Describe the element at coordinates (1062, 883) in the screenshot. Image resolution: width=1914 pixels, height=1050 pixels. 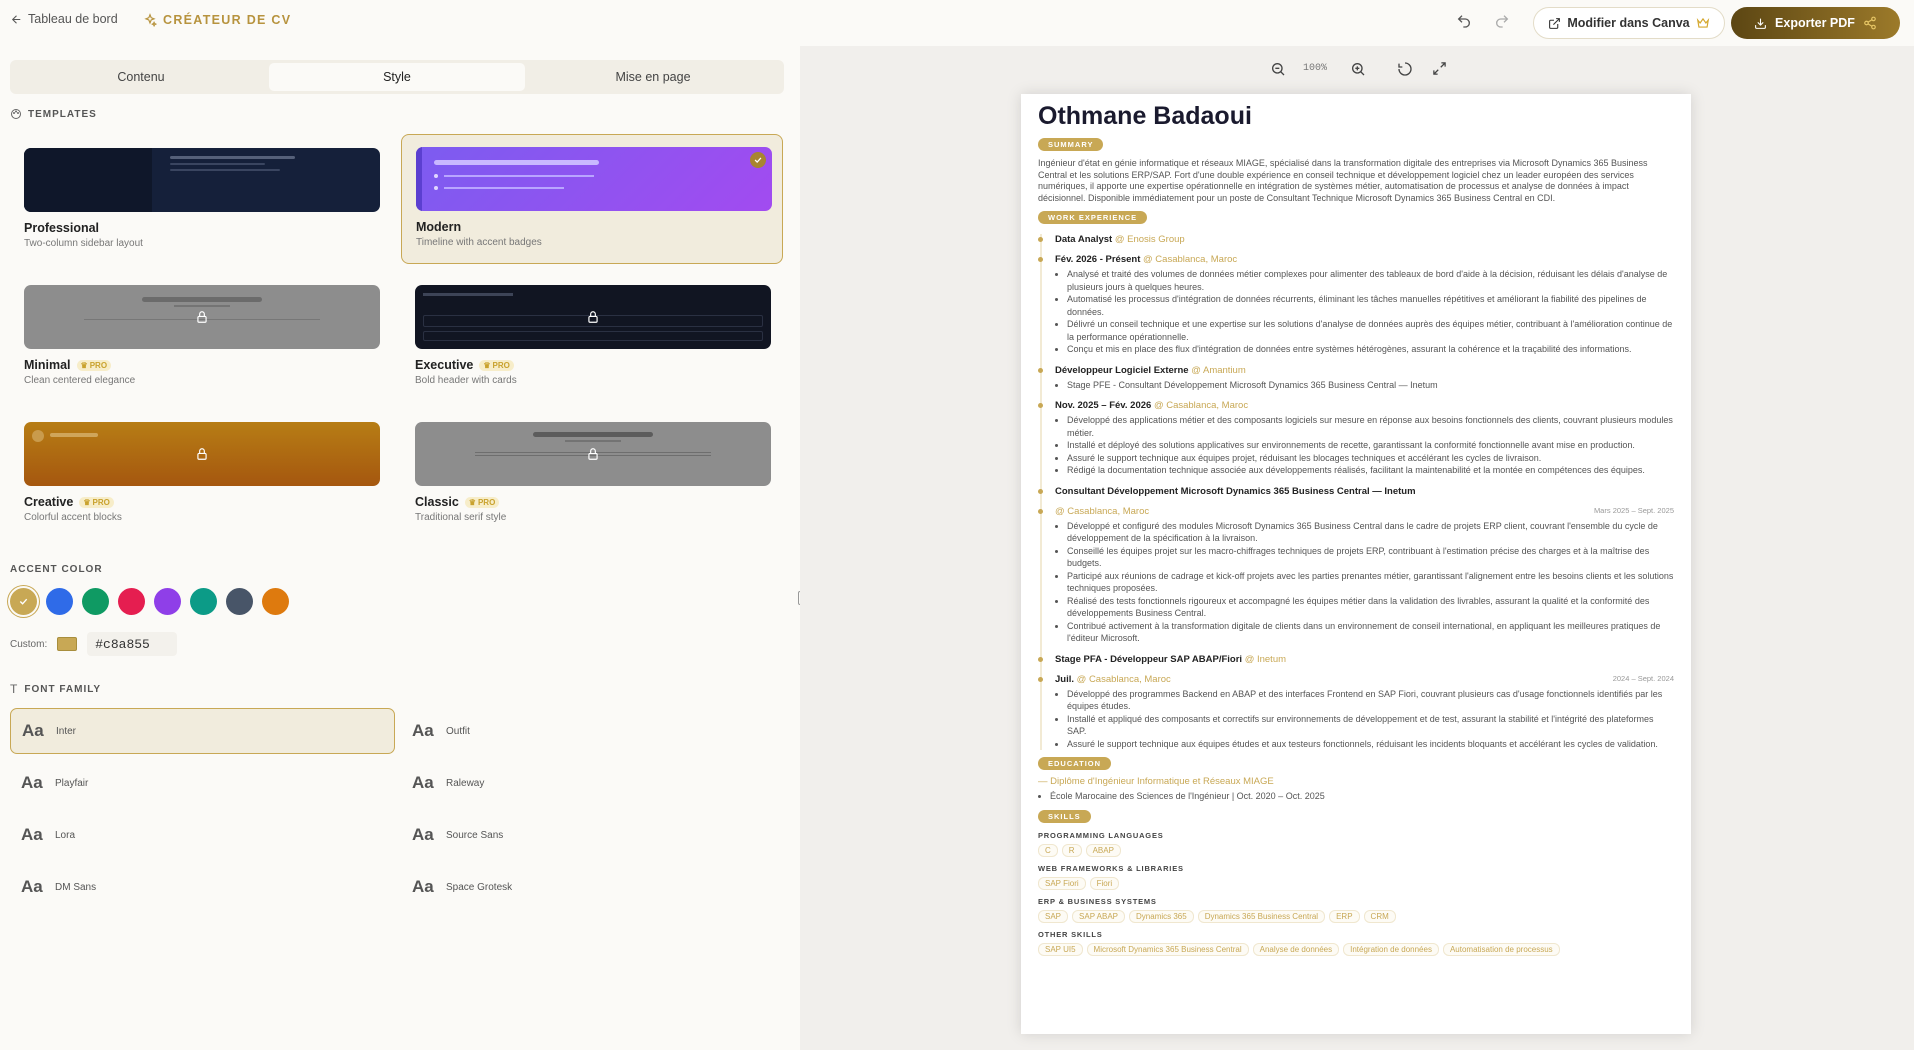
I see `skill-chip: SAP Fiori` at that location.